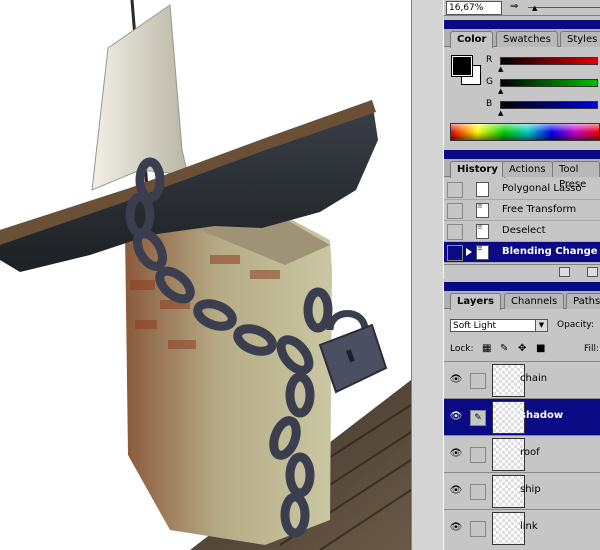  What do you see at coordinates (542, 188) in the screenshot?
I see `history-item-label: Polygonal Lasso` at bounding box center [542, 188].